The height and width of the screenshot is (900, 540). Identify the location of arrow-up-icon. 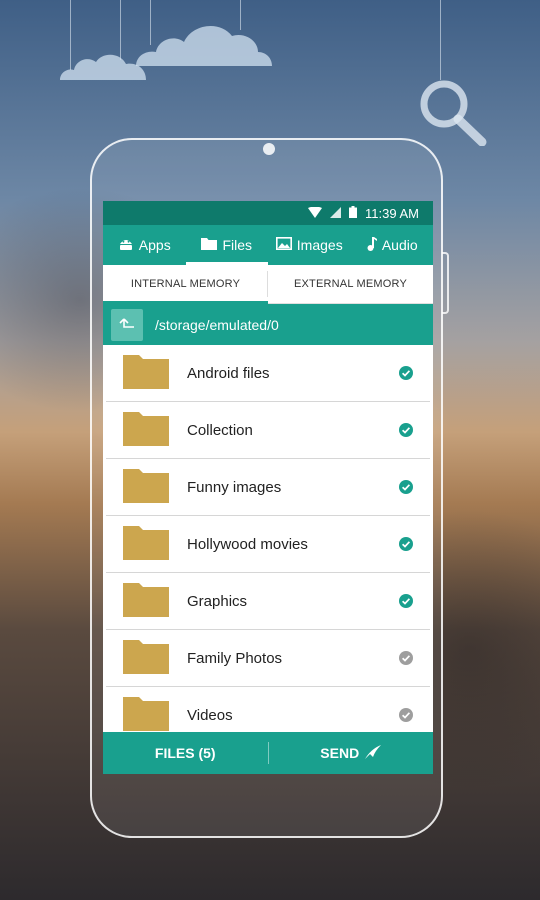
(127, 325).